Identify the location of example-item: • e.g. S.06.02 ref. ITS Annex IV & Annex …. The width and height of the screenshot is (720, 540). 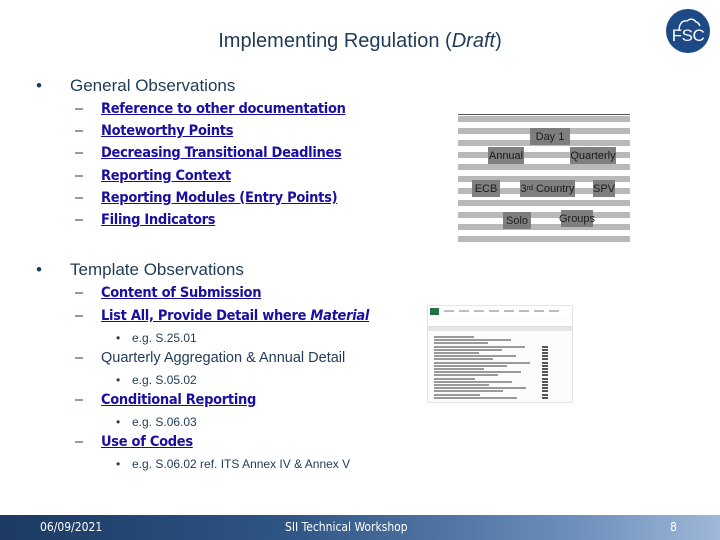
(233, 464).